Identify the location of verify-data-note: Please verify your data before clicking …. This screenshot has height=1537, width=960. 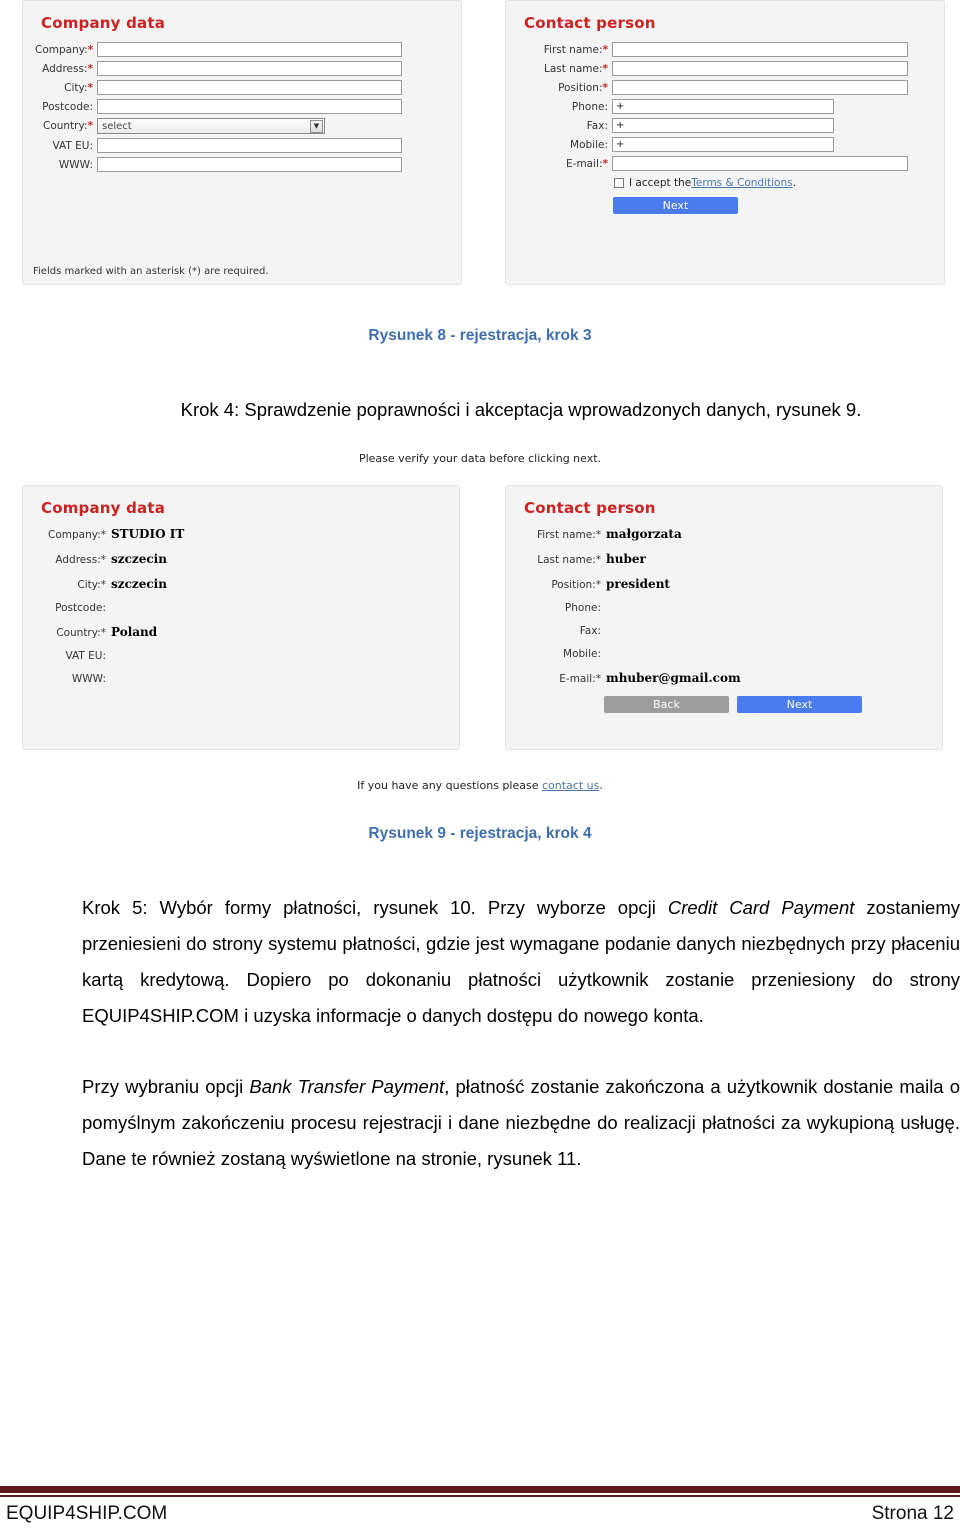
(480, 458).